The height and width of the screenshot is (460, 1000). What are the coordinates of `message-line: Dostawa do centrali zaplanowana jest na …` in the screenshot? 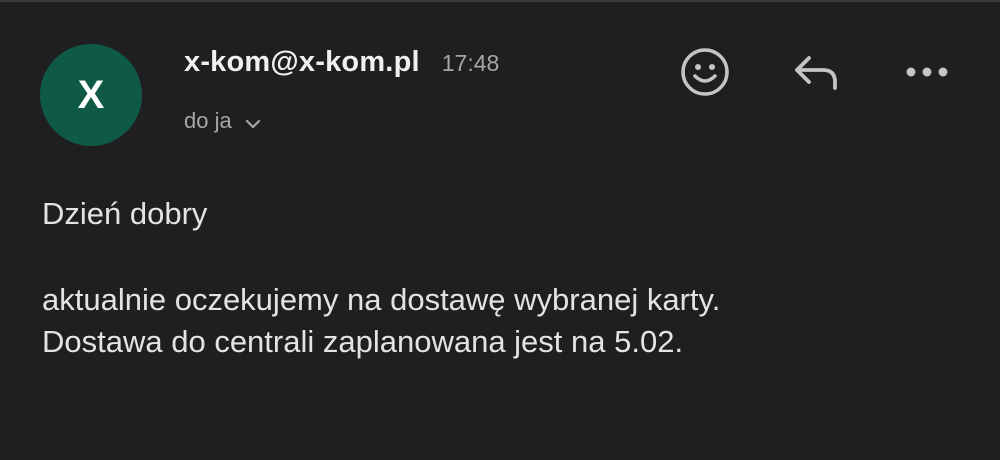 It's located at (363, 341).